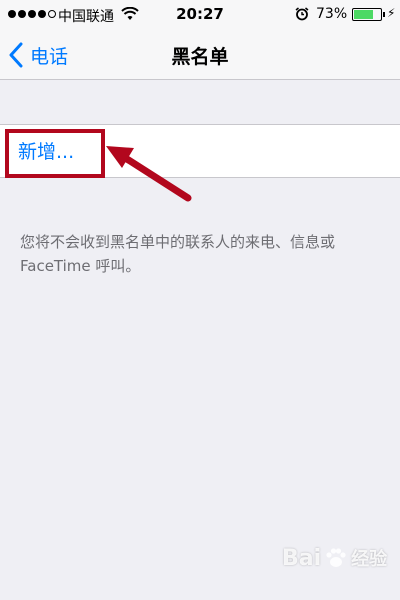 The image size is (400, 600). I want to click on annotation-arrow-icon, so click(149, 174).